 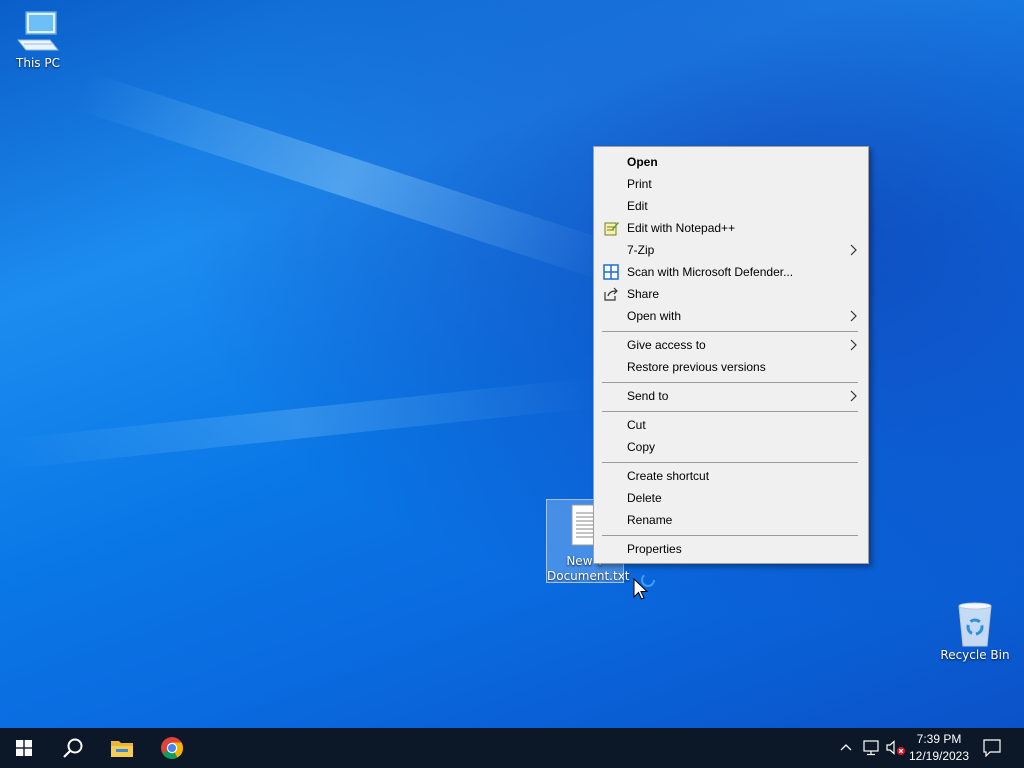 I want to click on start-button, so click(x=24, y=748).